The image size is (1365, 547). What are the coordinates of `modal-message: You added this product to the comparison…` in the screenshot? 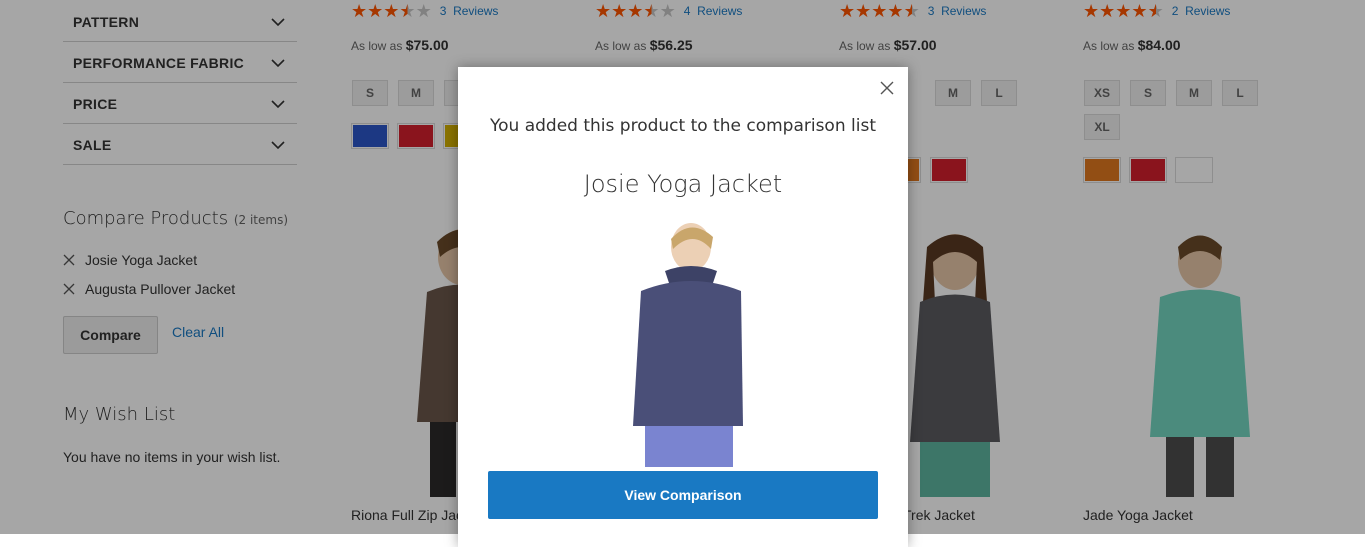 It's located at (683, 126).